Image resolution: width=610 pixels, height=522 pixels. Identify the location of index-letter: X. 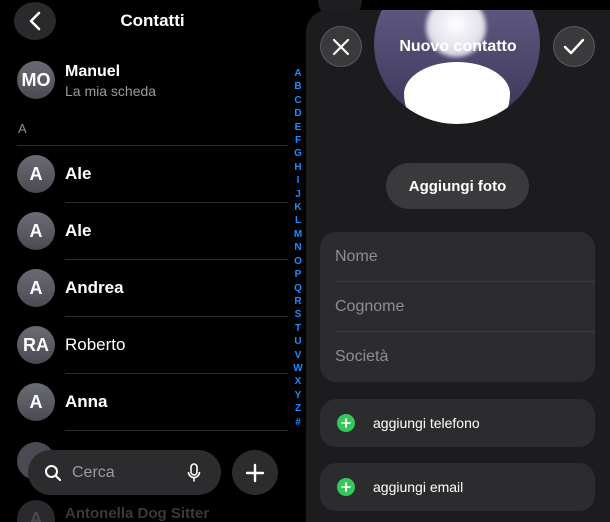
(298, 381).